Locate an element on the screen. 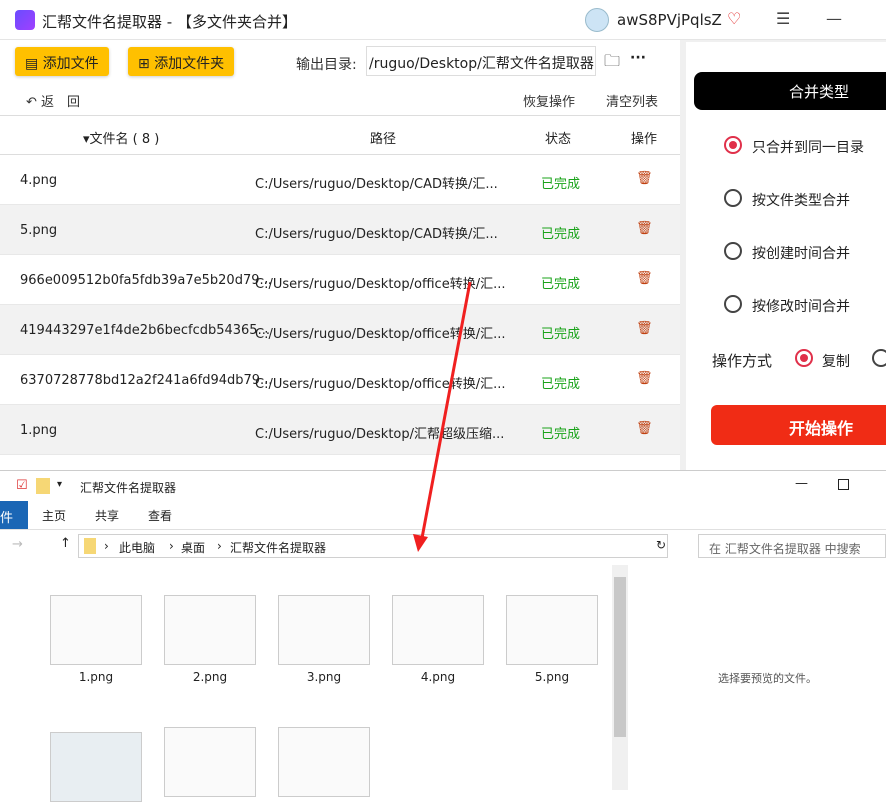 The width and height of the screenshot is (886, 802). tab-home: 主页 is located at coordinates (54, 515).